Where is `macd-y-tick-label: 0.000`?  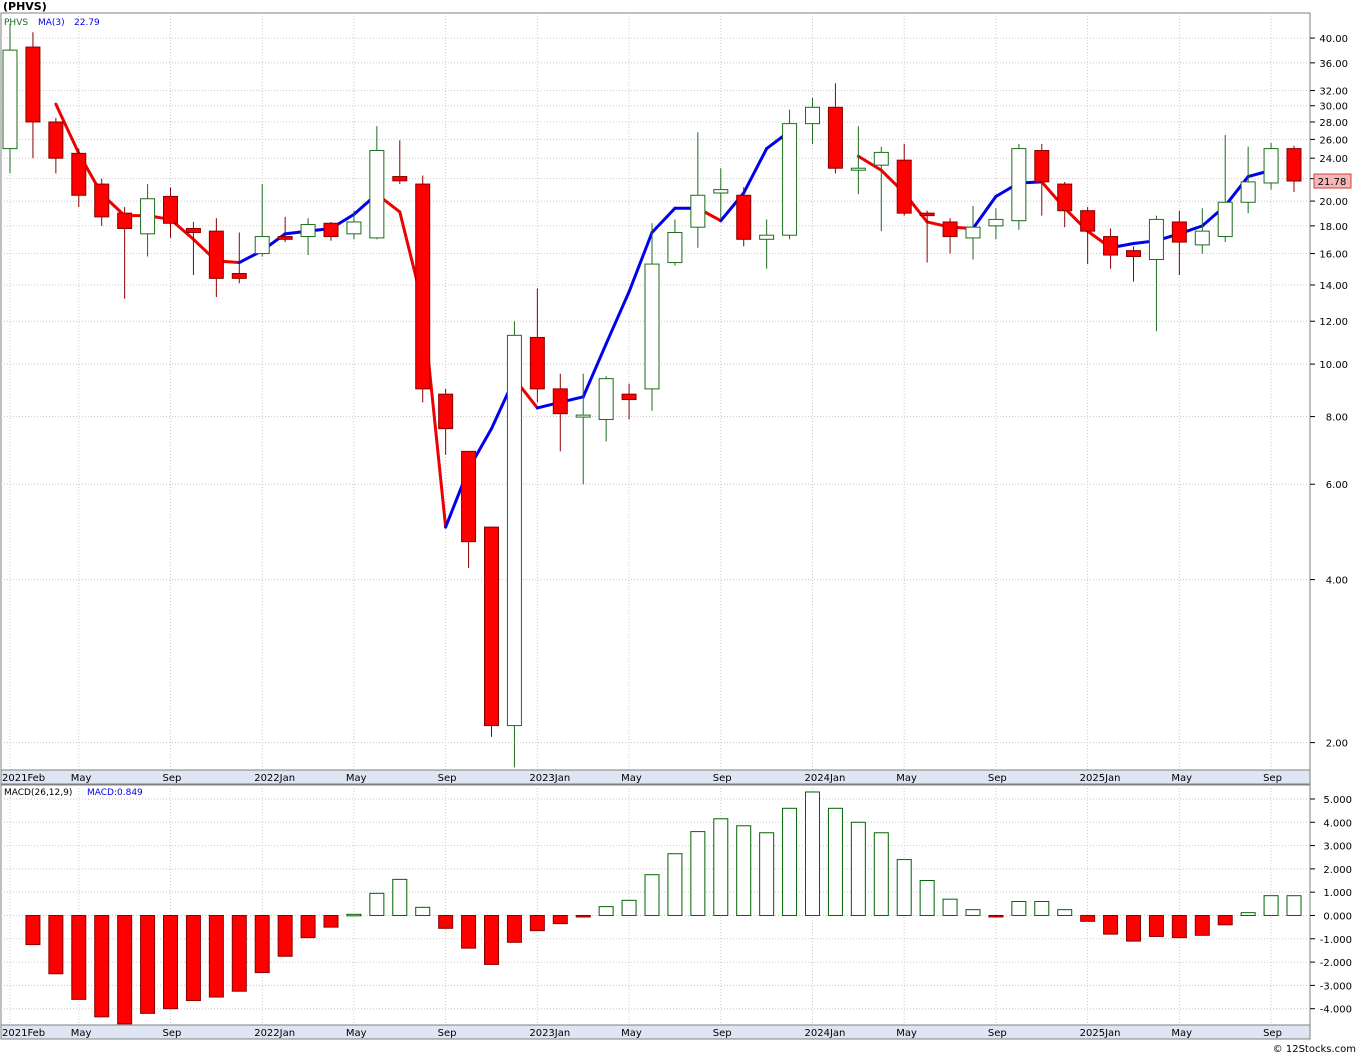
macd-y-tick-label: 0.000 is located at coordinates (1337, 916).